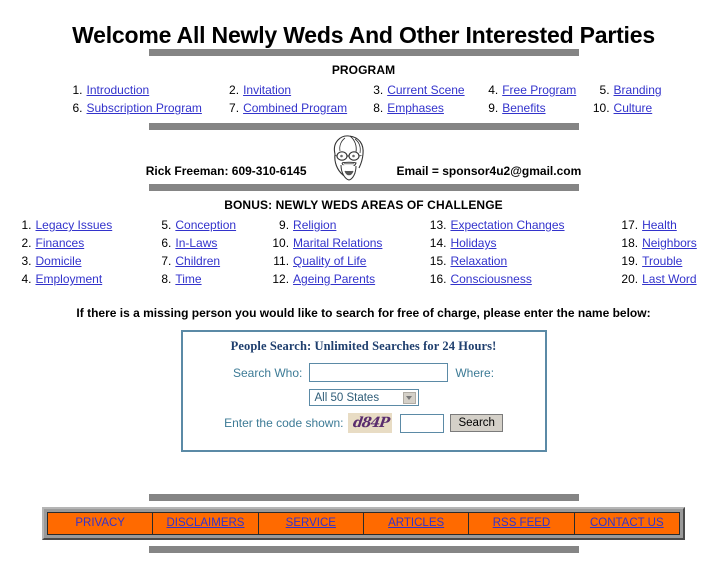  Describe the element at coordinates (197, 261) in the screenshot. I see `bonus-link-children: Children` at that location.